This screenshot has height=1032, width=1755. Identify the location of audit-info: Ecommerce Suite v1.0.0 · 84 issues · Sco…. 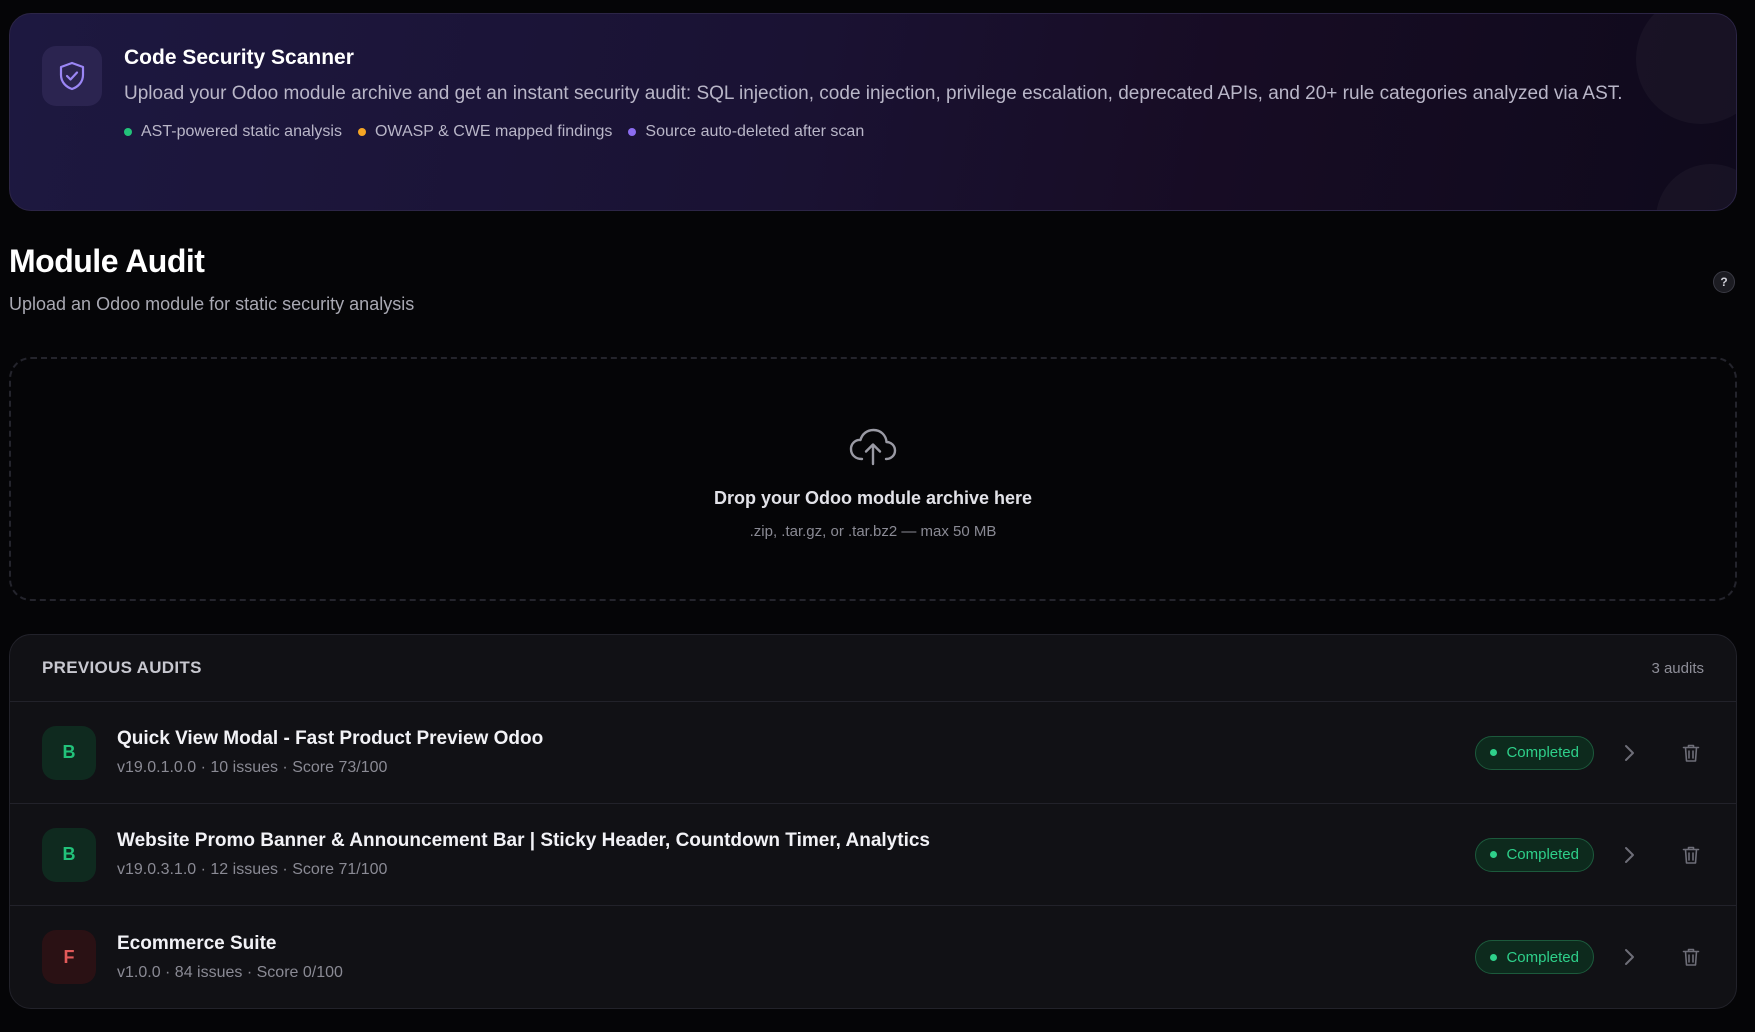
(796, 957).